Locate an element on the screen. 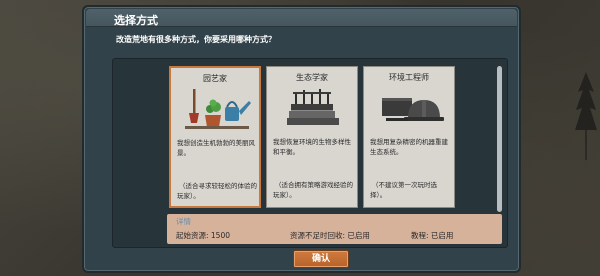  option-title: 环境工程师 is located at coordinates (409, 77).